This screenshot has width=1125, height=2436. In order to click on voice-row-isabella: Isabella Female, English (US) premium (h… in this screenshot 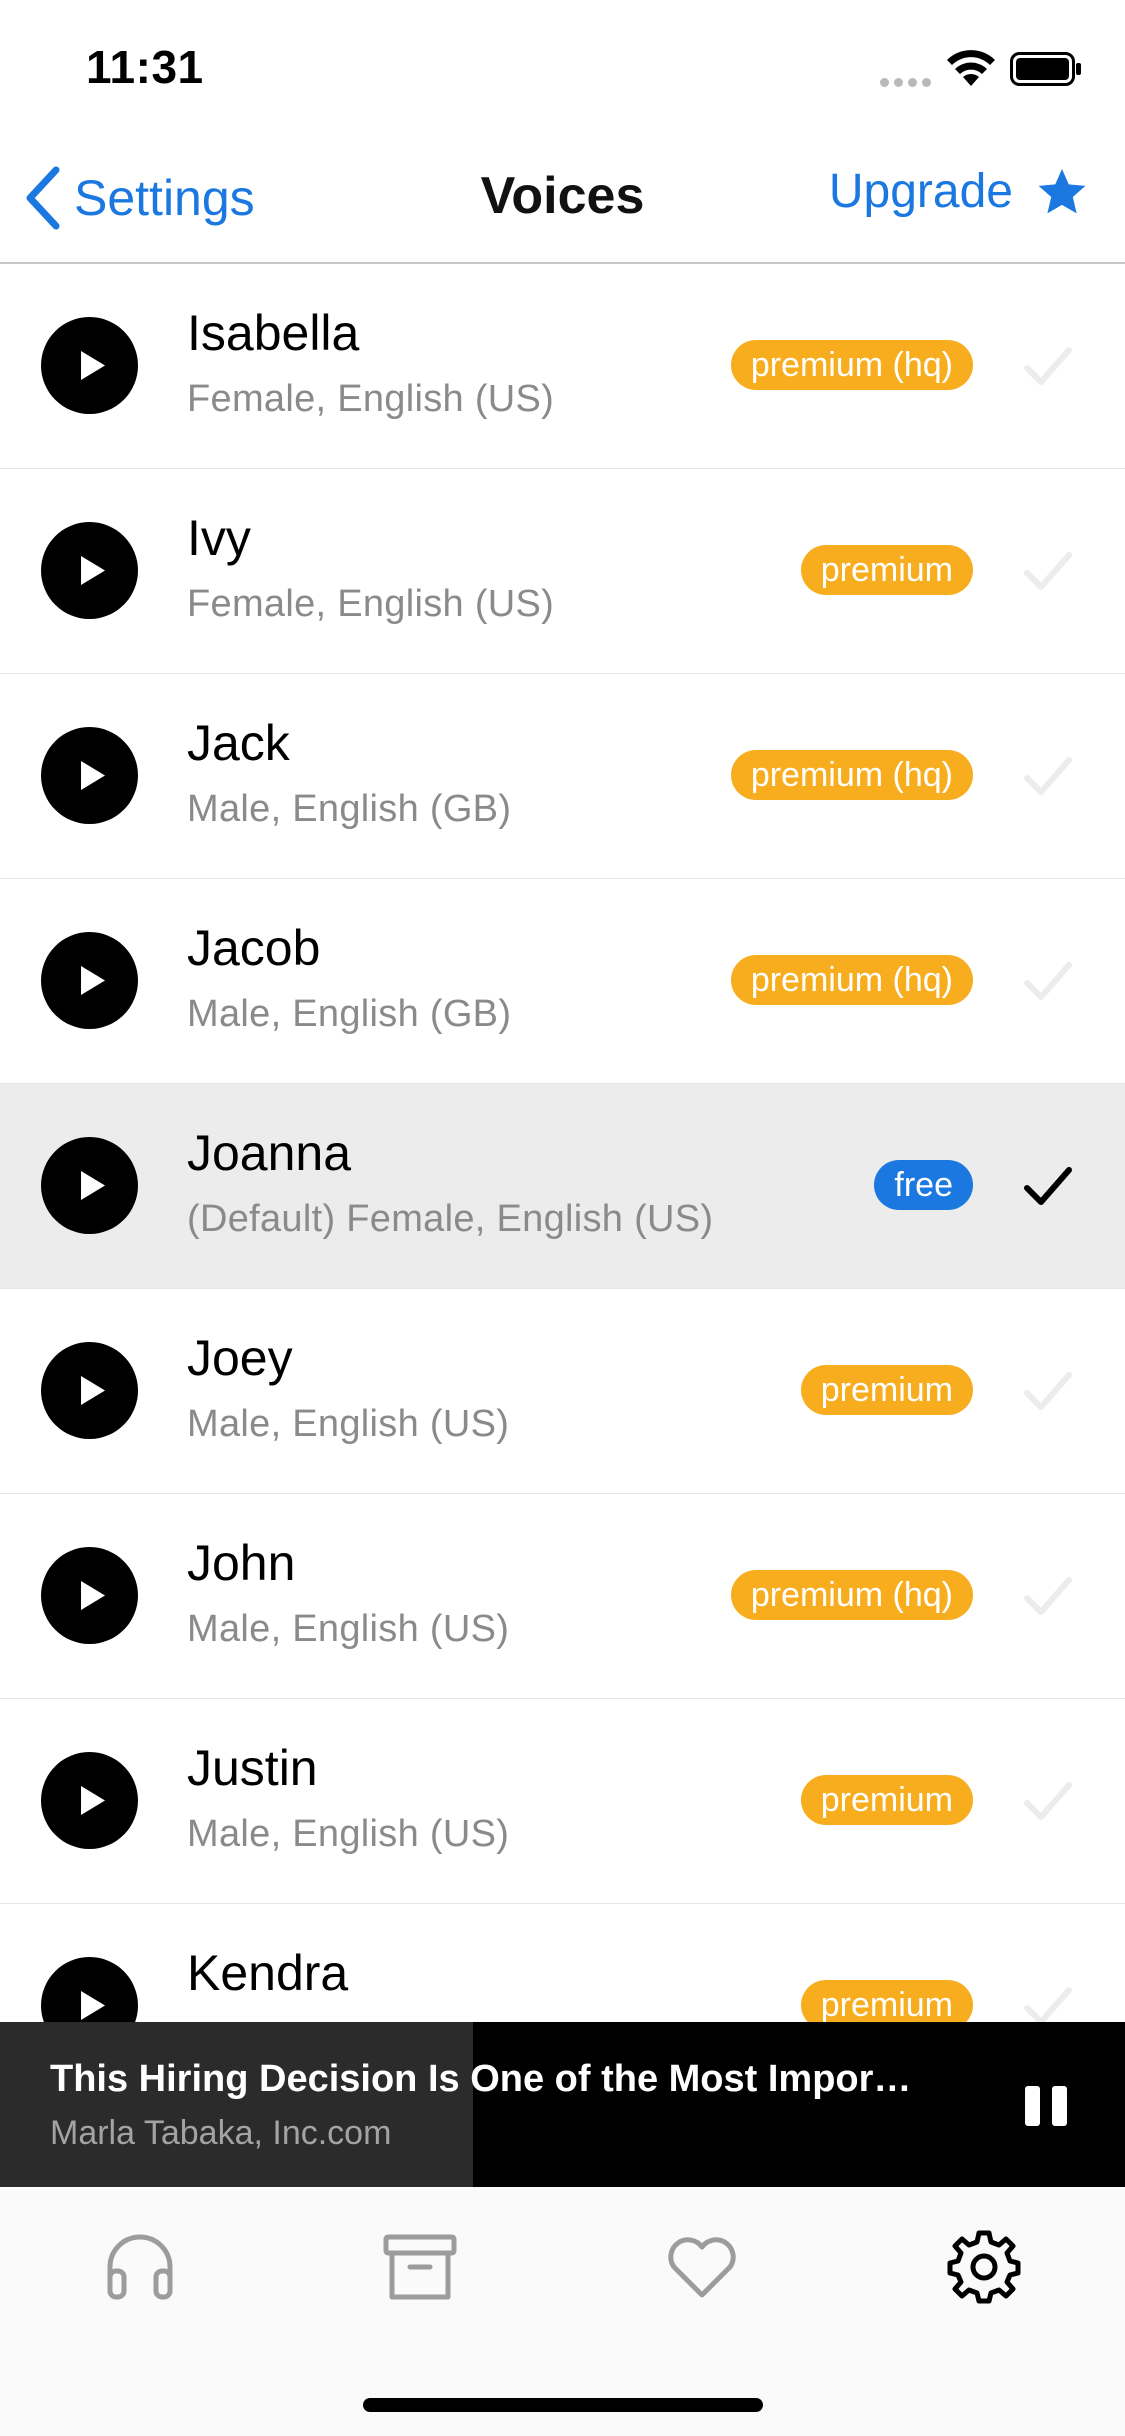, I will do `click(562, 366)`.